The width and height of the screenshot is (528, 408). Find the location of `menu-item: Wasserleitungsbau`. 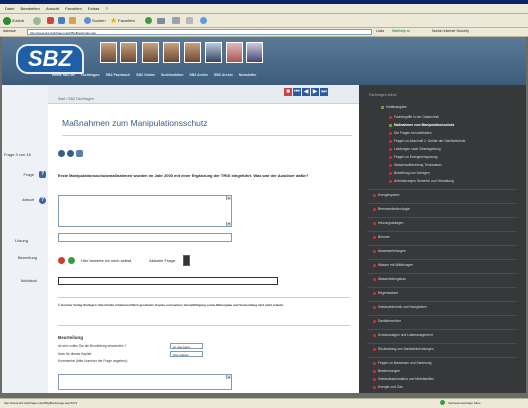

menu-item: Wasserleitungsbau is located at coordinates (389, 279).